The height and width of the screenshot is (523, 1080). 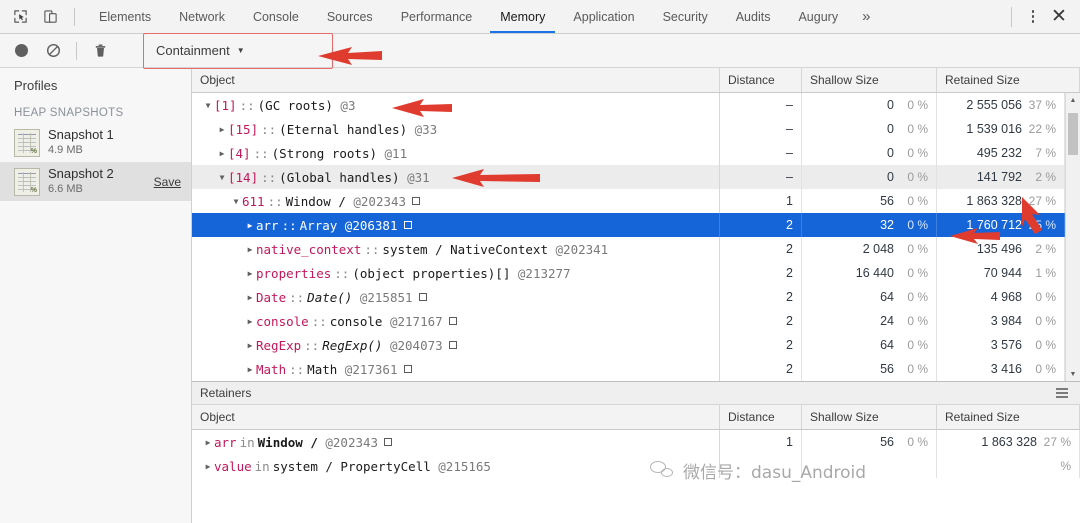 I want to click on tab-memory: Memory, so click(x=522, y=16).